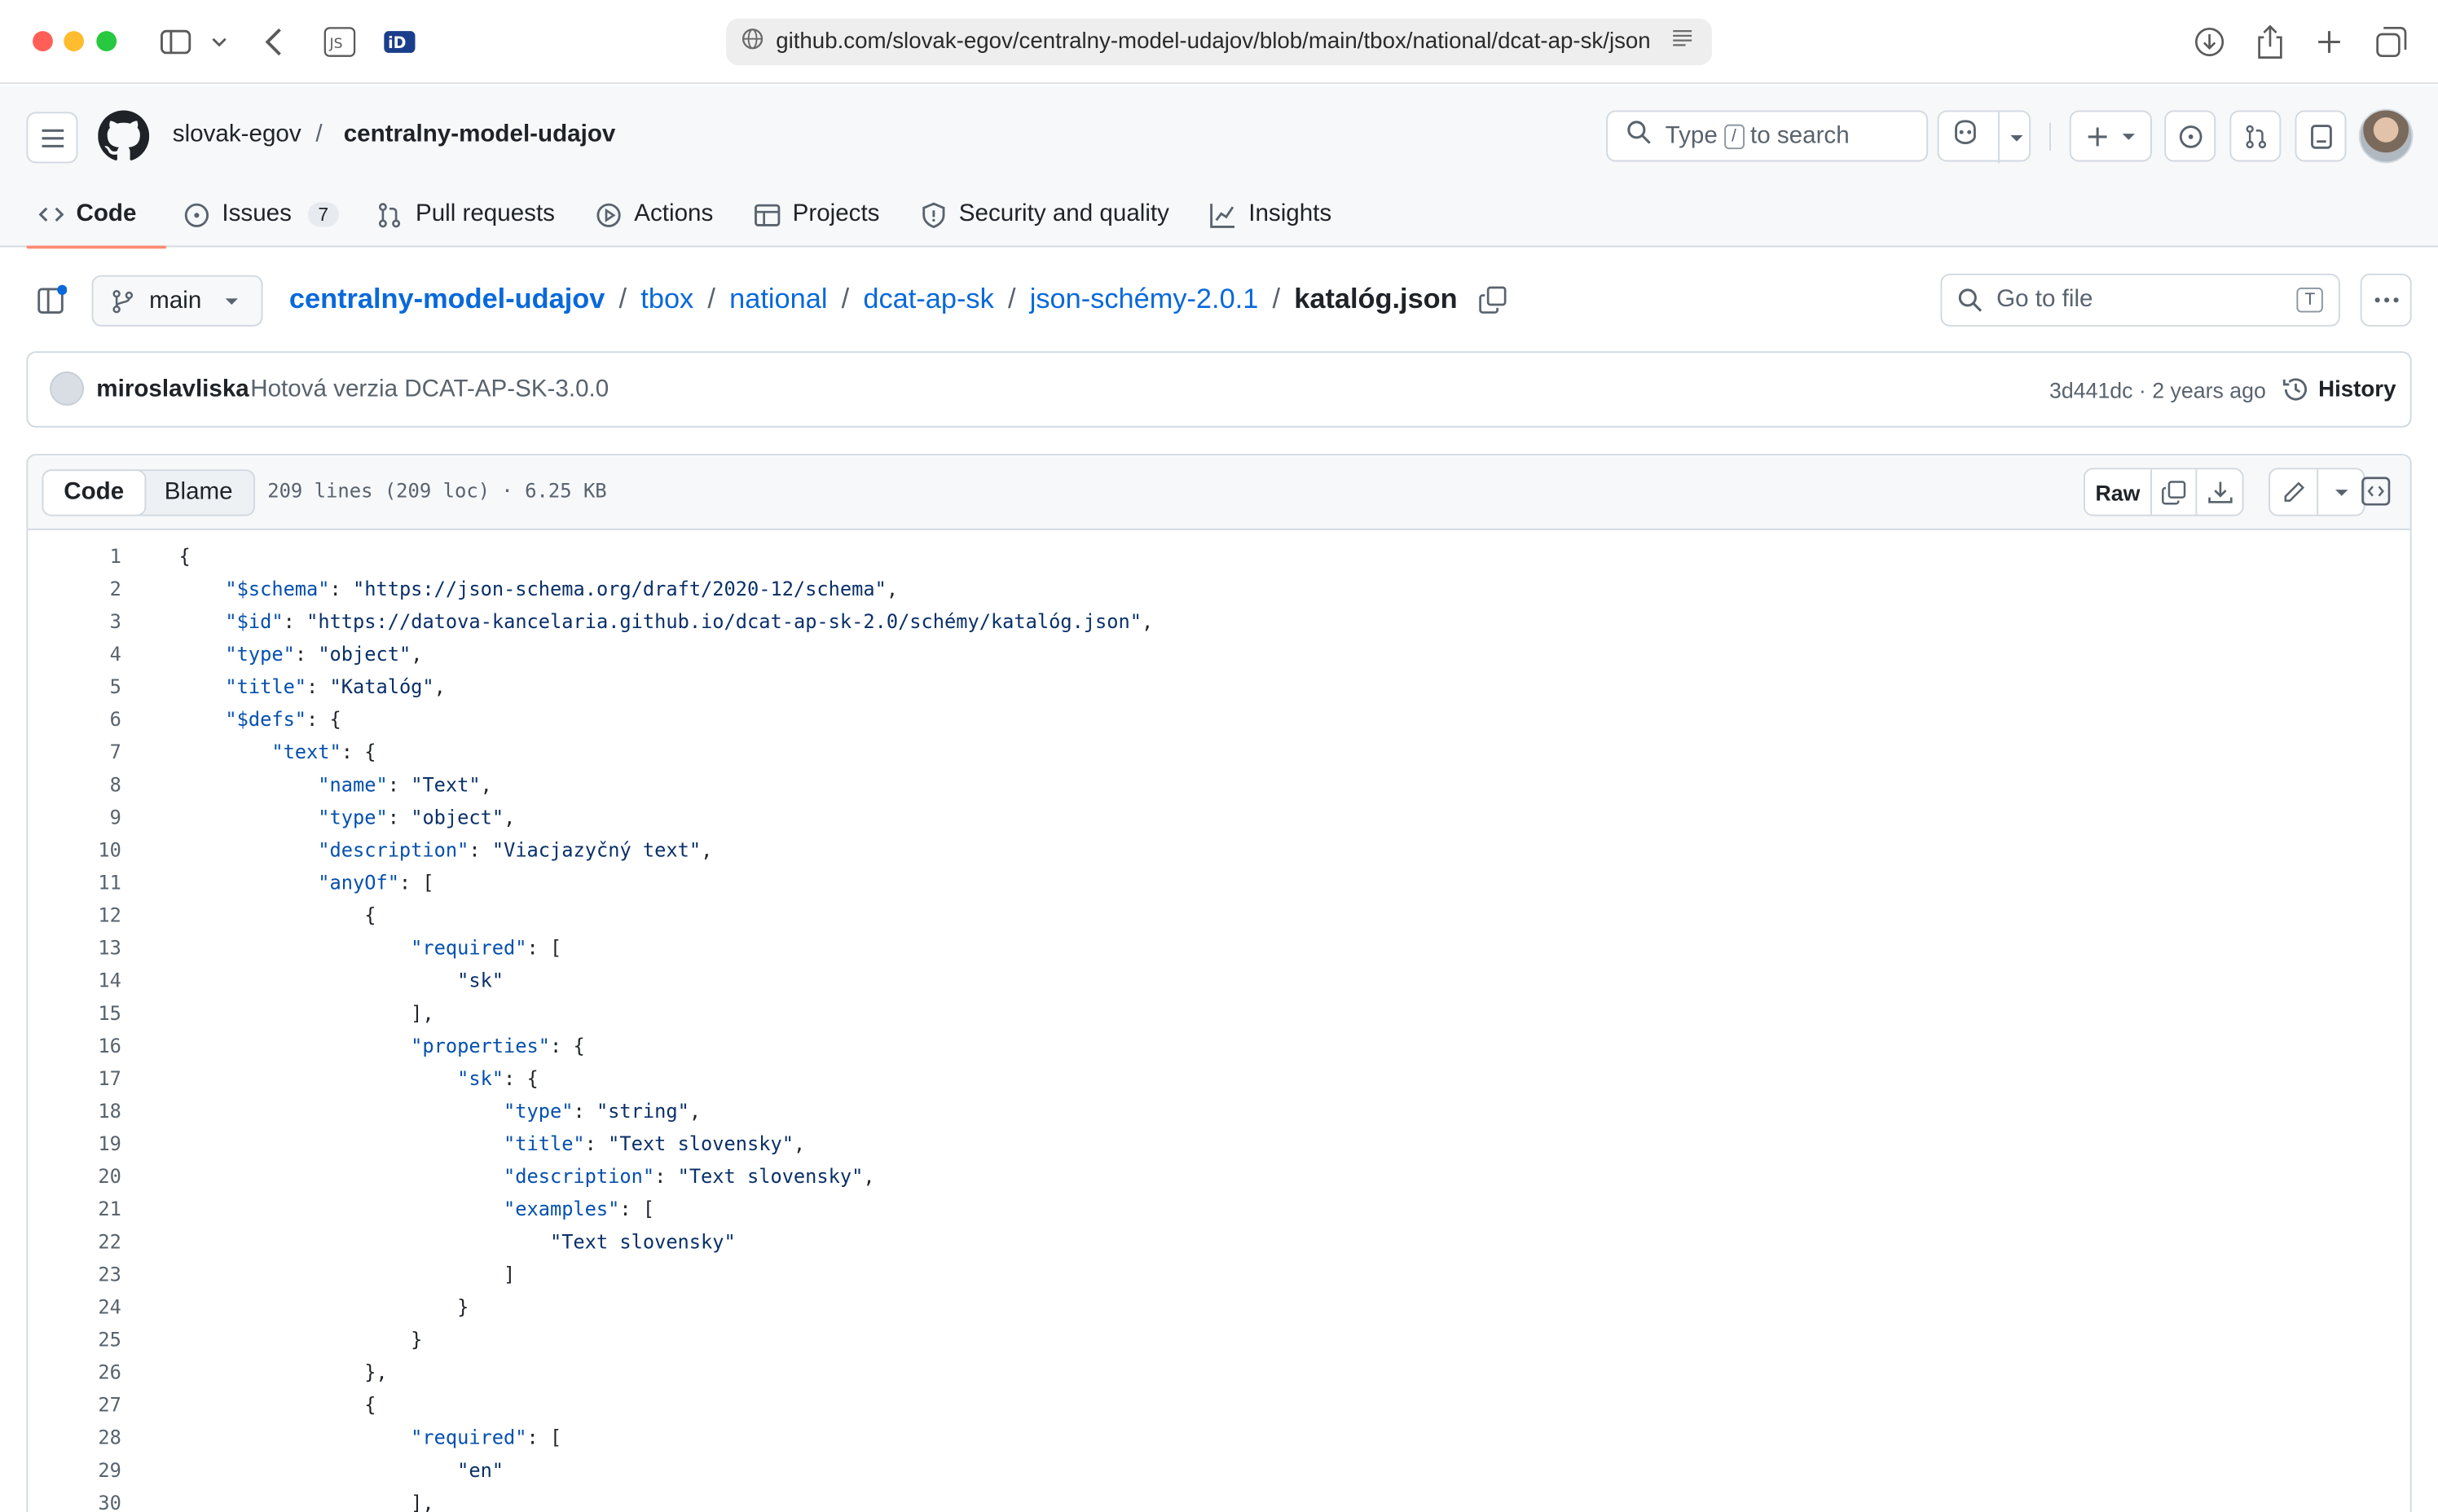 Image resolution: width=2438 pixels, height=1512 pixels. What do you see at coordinates (767, 214) in the screenshot?
I see `table-icon` at bounding box center [767, 214].